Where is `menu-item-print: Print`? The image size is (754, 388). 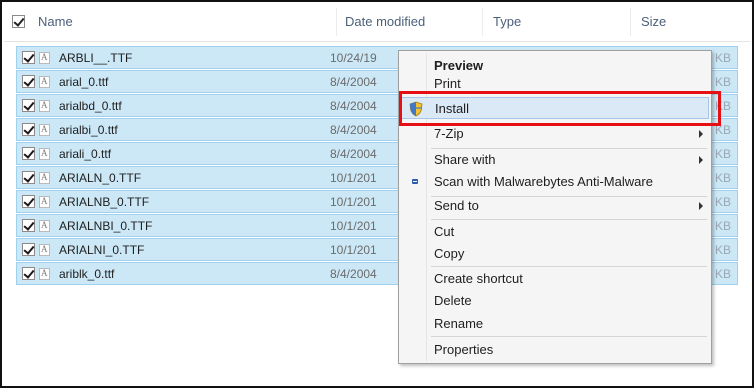
menu-item-print: Print is located at coordinates (555, 81).